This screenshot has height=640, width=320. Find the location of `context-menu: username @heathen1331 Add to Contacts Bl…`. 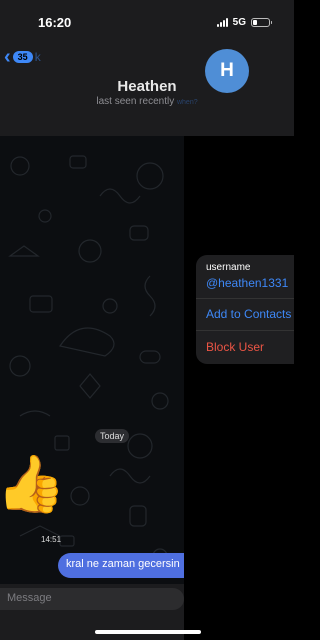

context-menu: username @heathen1331 Add to Contacts Bl… is located at coordinates (245, 309).